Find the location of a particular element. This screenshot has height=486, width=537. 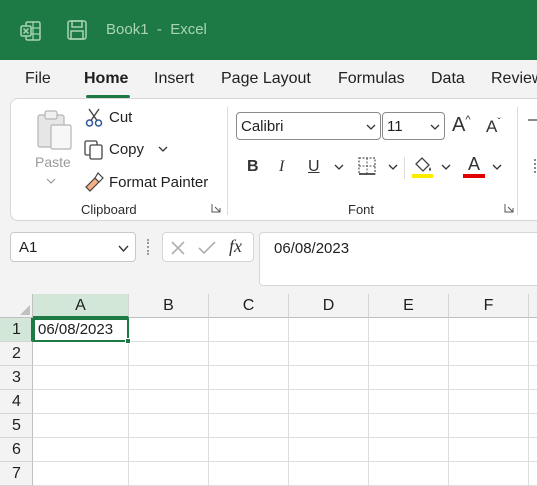

row-header: 6 is located at coordinates (16, 450).